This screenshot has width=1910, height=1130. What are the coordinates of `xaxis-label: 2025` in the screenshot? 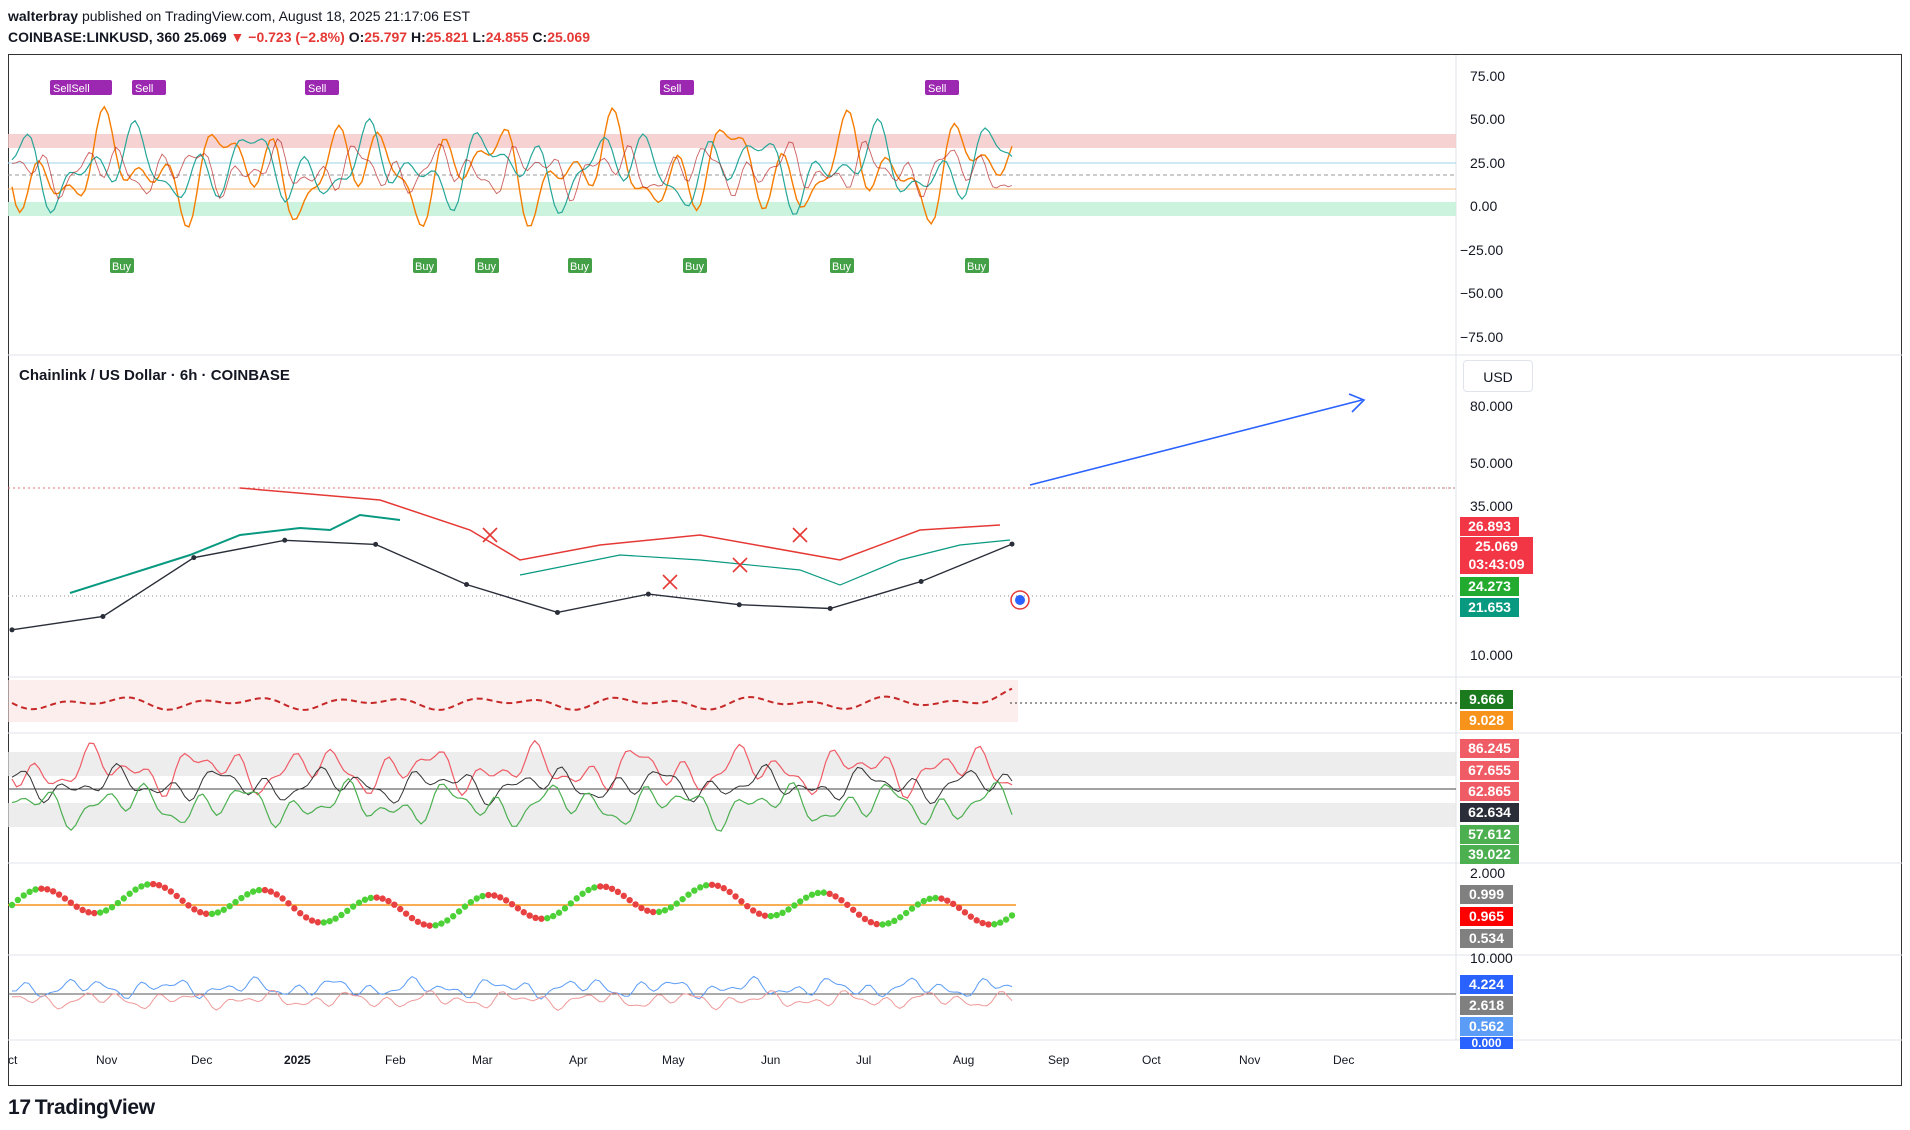 It's located at (297, 1060).